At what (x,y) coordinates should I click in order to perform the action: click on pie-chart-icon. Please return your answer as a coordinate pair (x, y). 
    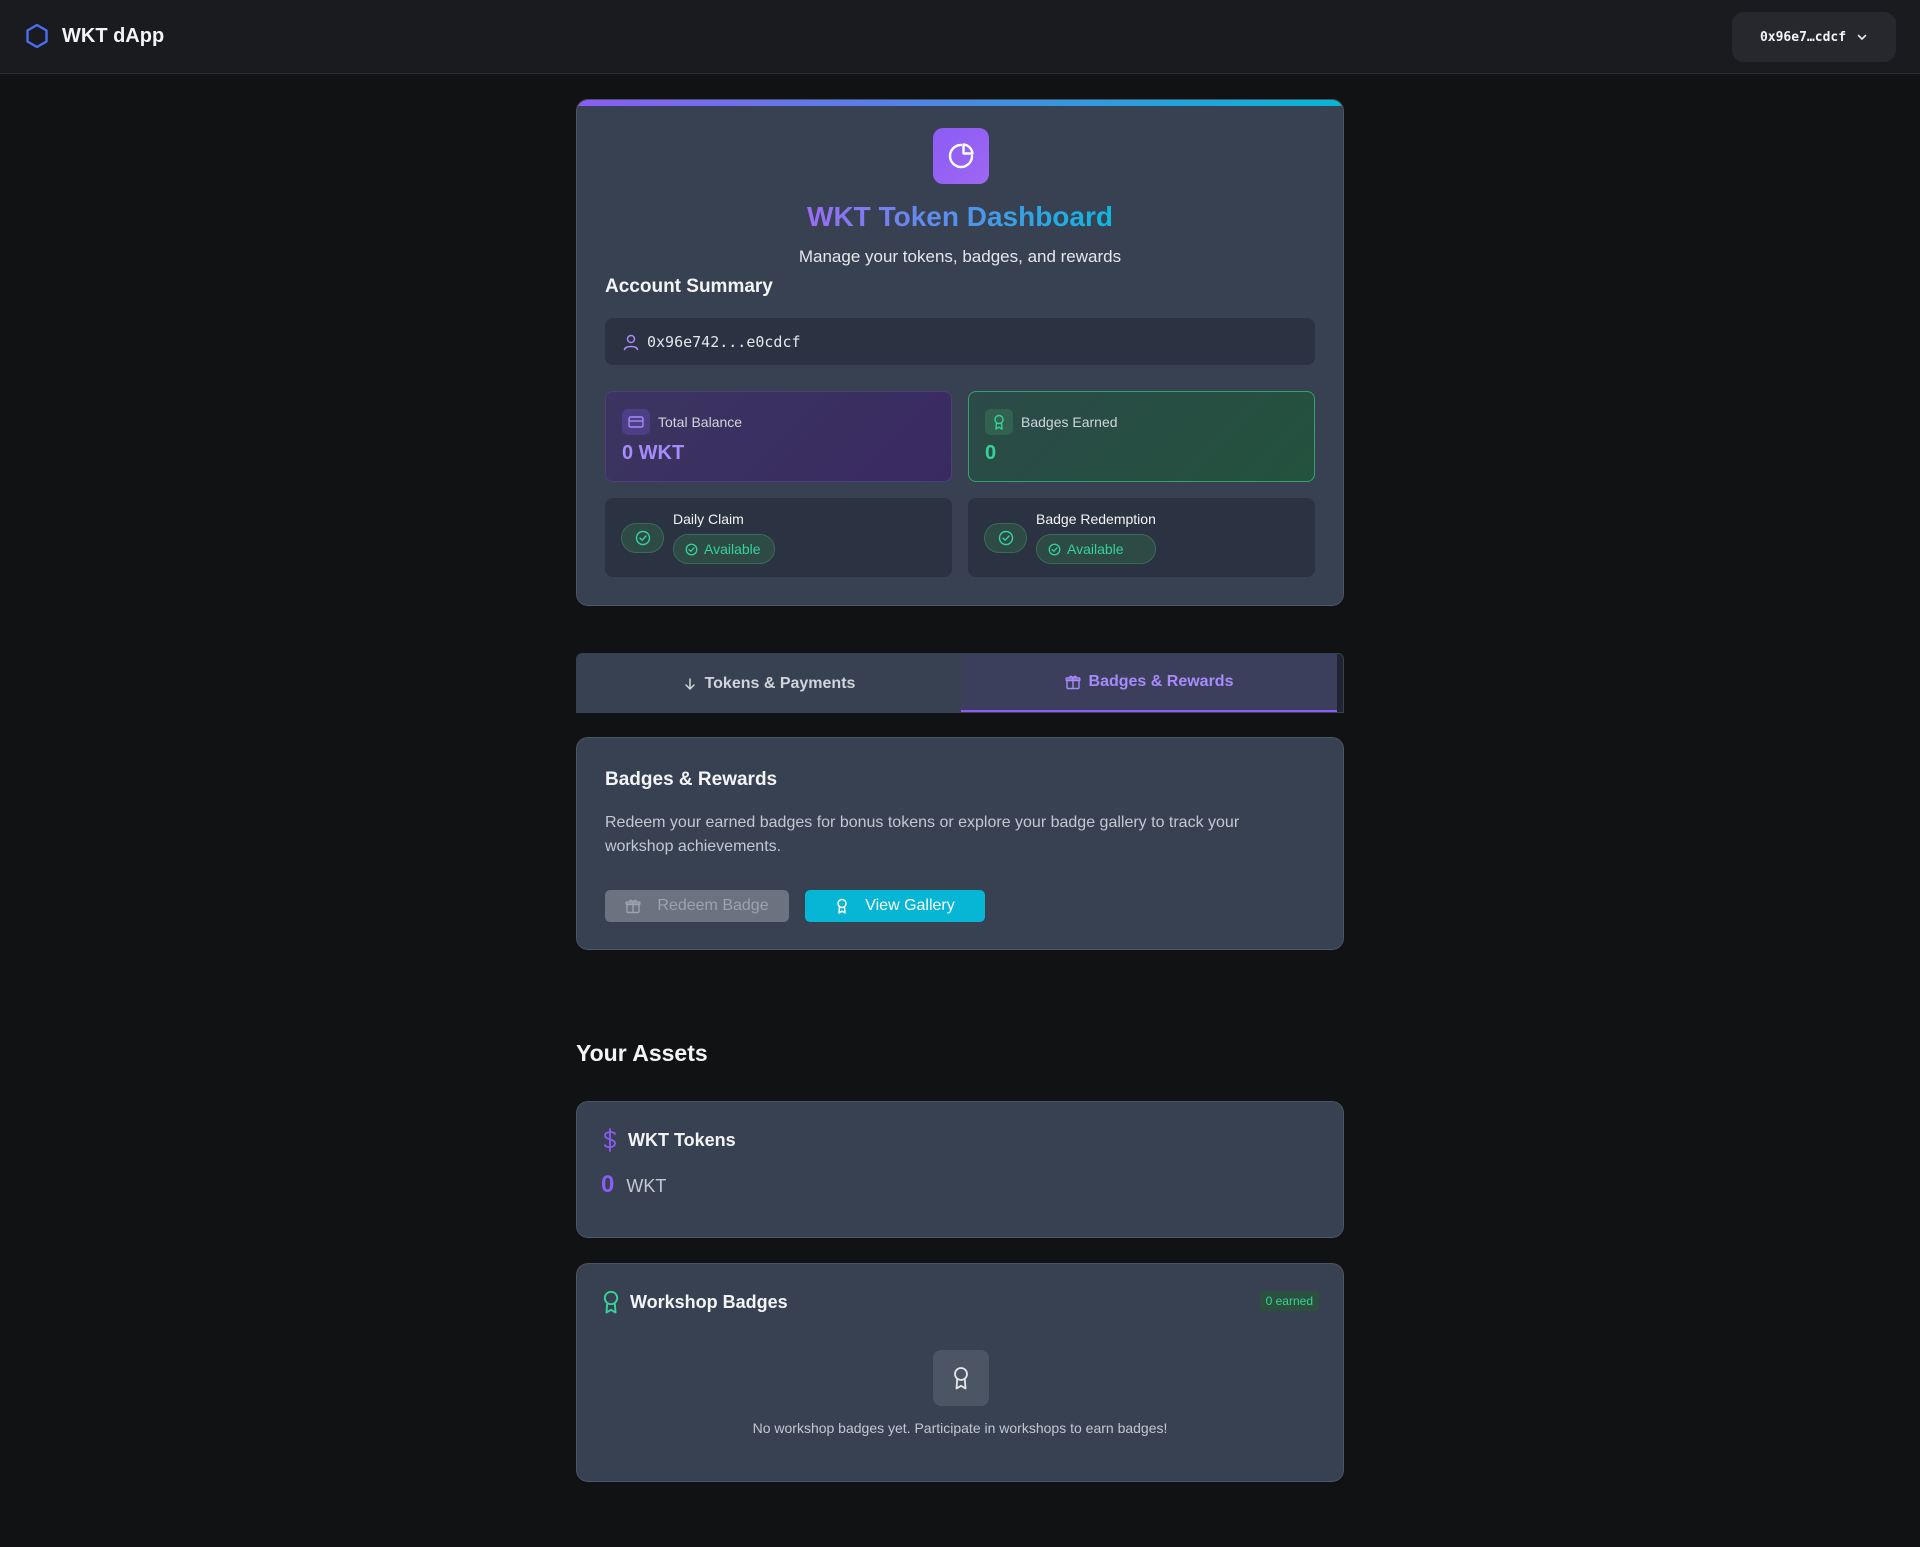
    Looking at the image, I should click on (961, 156).